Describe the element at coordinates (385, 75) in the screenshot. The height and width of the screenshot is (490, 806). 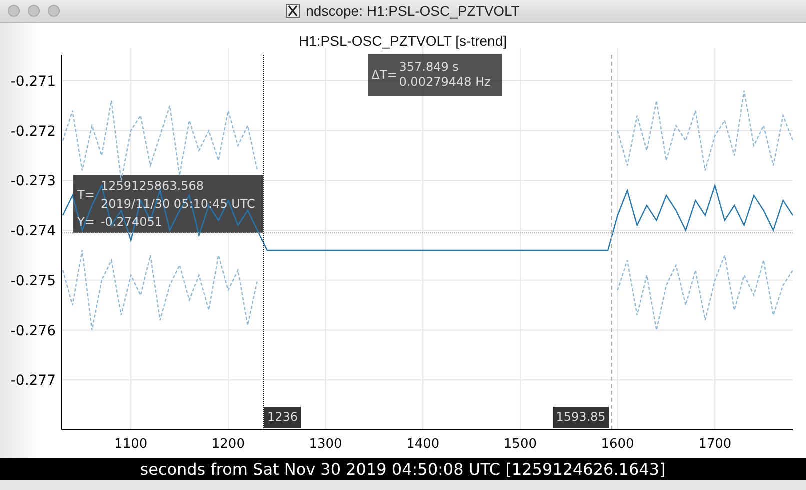
I see `delta-label: ΔT=` at that location.